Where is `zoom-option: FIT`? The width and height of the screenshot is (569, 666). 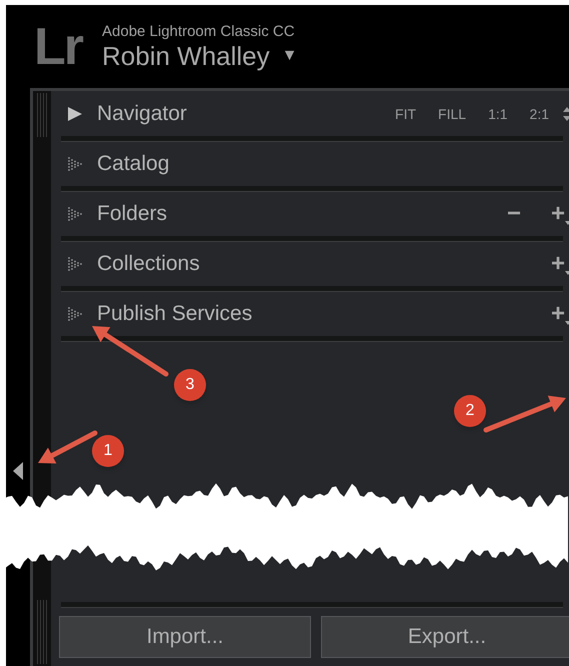
zoom-option: FIT is located at coordinates (405, 114).